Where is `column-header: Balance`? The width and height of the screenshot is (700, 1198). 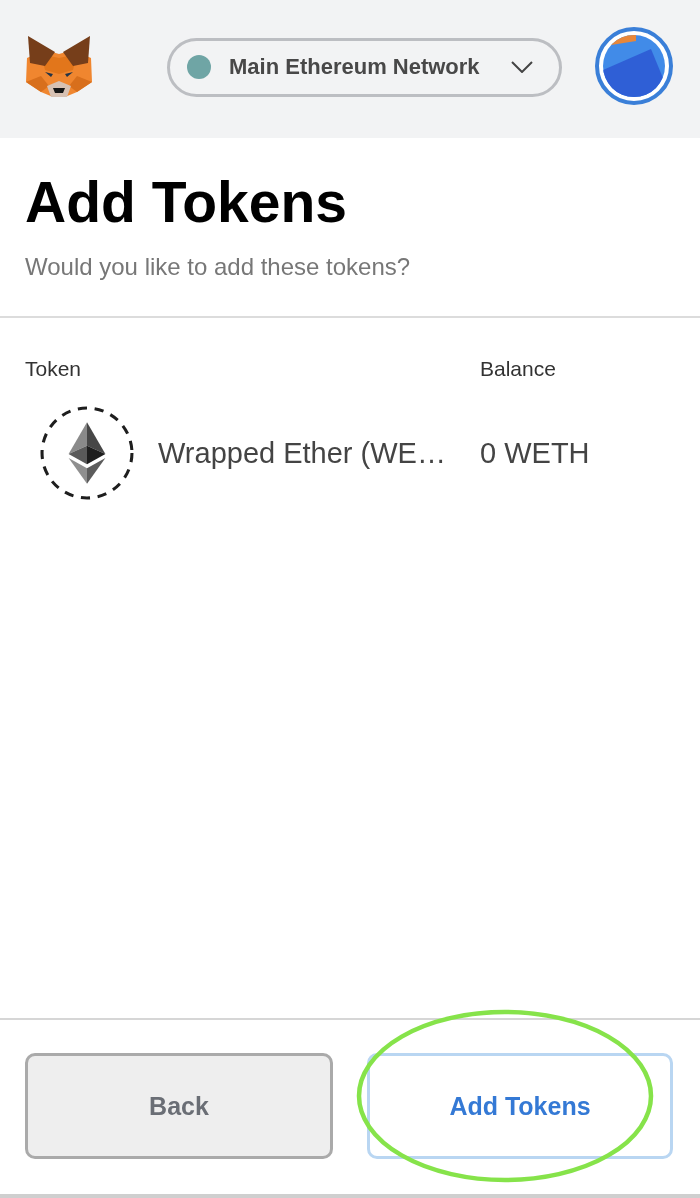
column-header: Balance is located at coordinates (518, 369).